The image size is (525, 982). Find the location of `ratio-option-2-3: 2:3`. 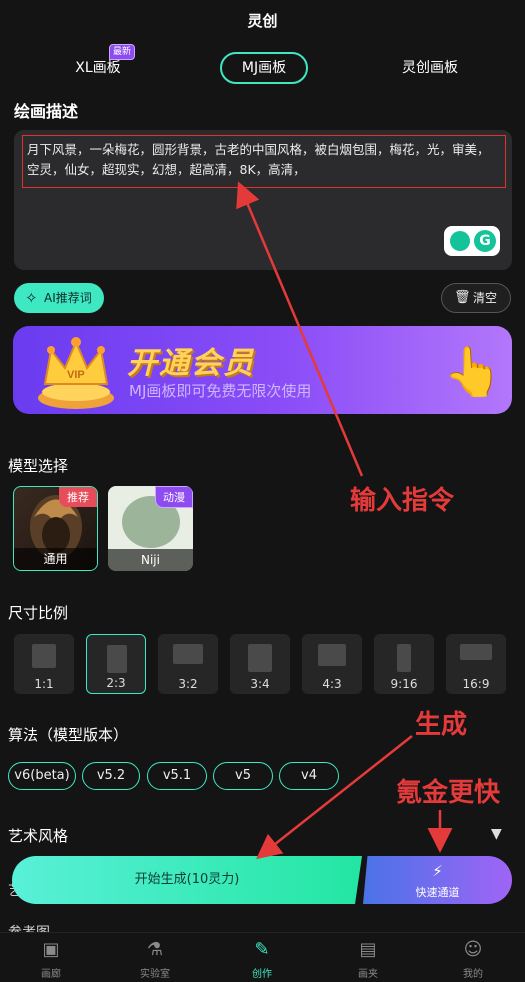

ratio-option-2-3: 2:3 is located at coordinates (116, 664).